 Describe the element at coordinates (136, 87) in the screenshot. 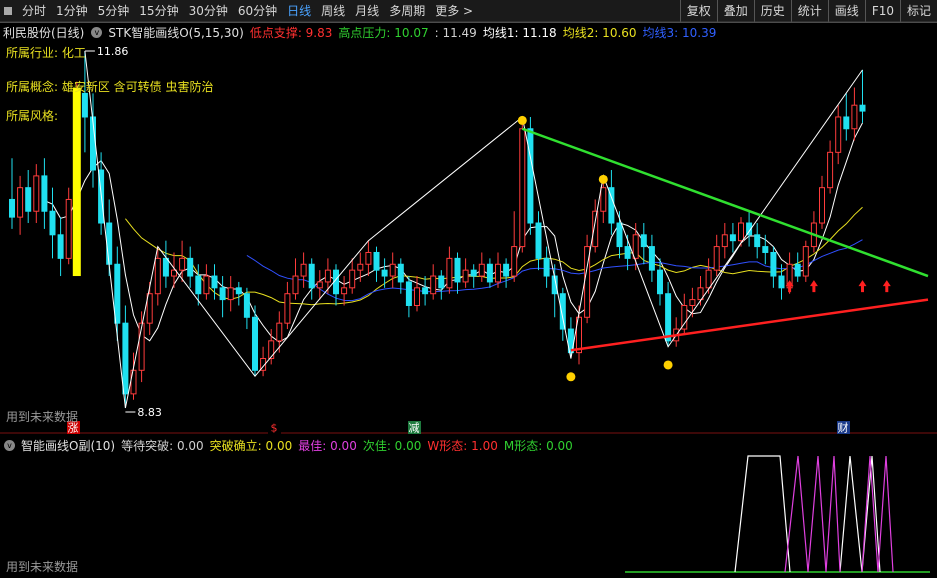

I see `attribute-value: 雄安新区 含可转债 虫害防治` at that location.